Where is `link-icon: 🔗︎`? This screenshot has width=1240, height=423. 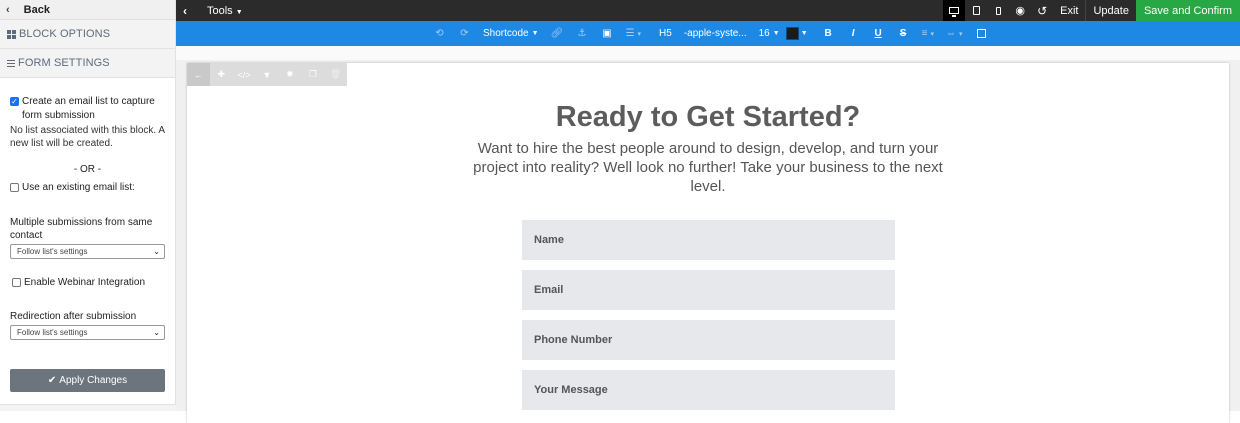 link-icon: 🔗︎ is located at coordinates (557, 33).